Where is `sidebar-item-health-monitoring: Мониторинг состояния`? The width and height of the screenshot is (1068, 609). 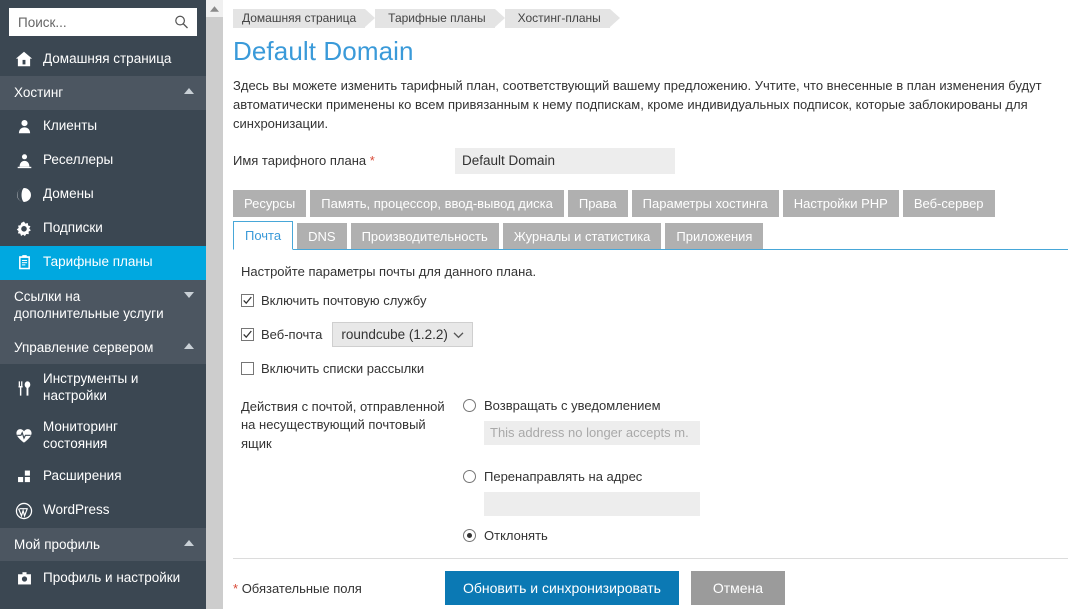 sidebar-item-health-monitoring: Мониторинг состояния is located at coordinates (103, 436).